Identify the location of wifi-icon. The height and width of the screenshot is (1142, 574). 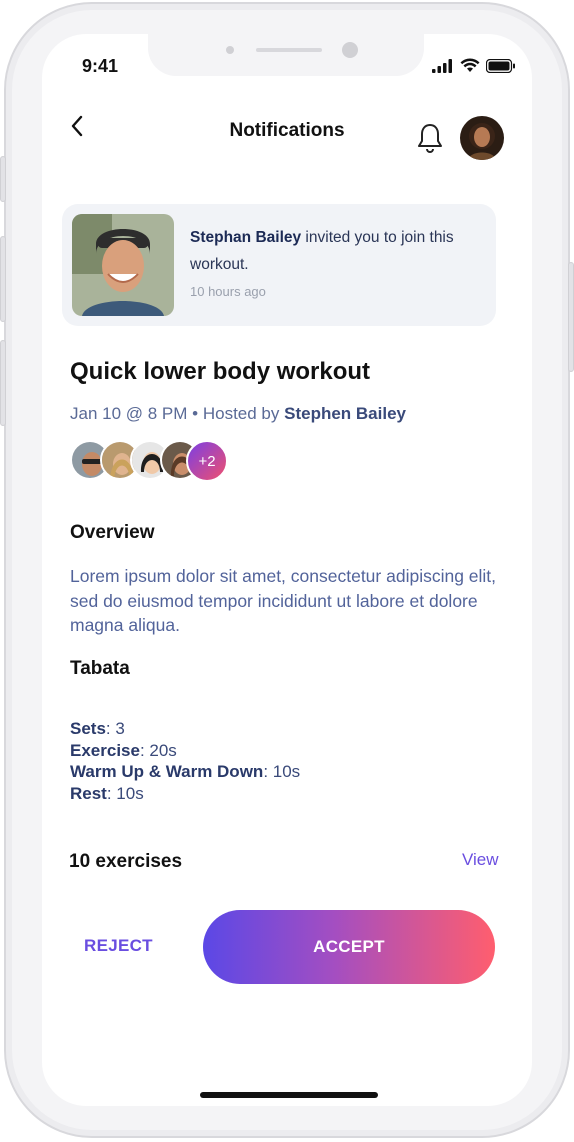
(470, 65).